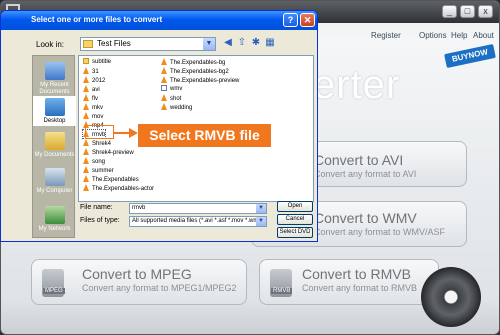 The width and height of the screenshot is (500, 335). Describe the element at coordinates (54, 177) in the screenshot. I see `my-computer-icon` at that location.